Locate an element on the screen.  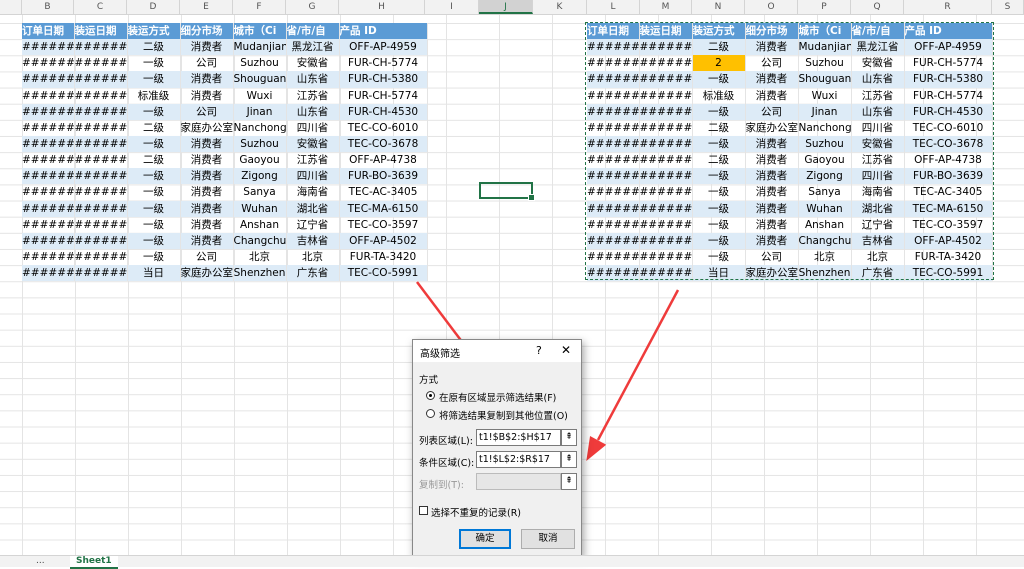
table-cell: OFF-AP-4502 is located at coordinates (383, 240).